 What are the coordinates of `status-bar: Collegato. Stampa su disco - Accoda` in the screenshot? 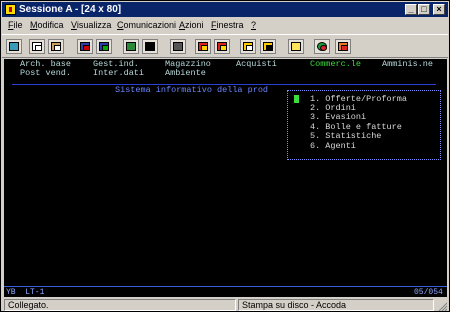 It's located at (225, 305).